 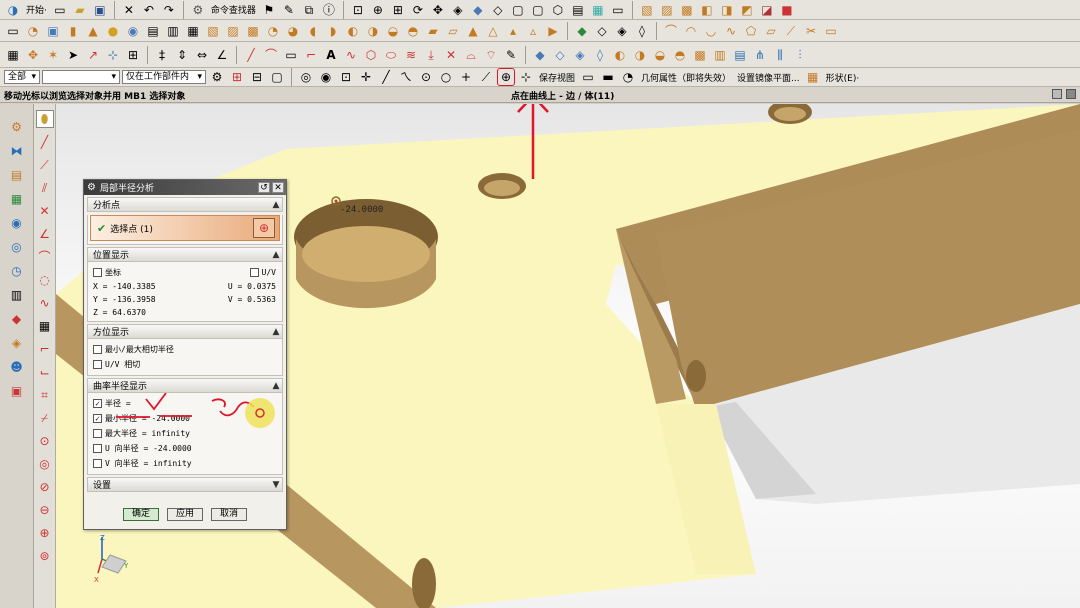 I want to click on info-icon: ⓘ, so click(x=329, y=10).